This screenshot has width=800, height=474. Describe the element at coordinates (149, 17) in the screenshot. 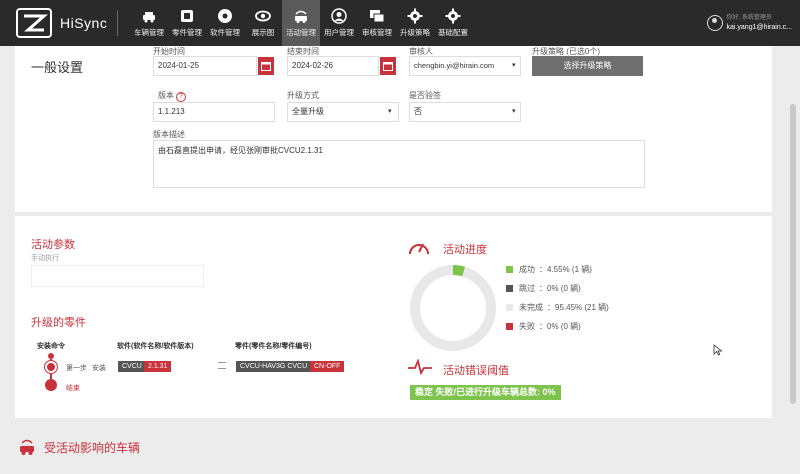

I see `car-icon` at that location.